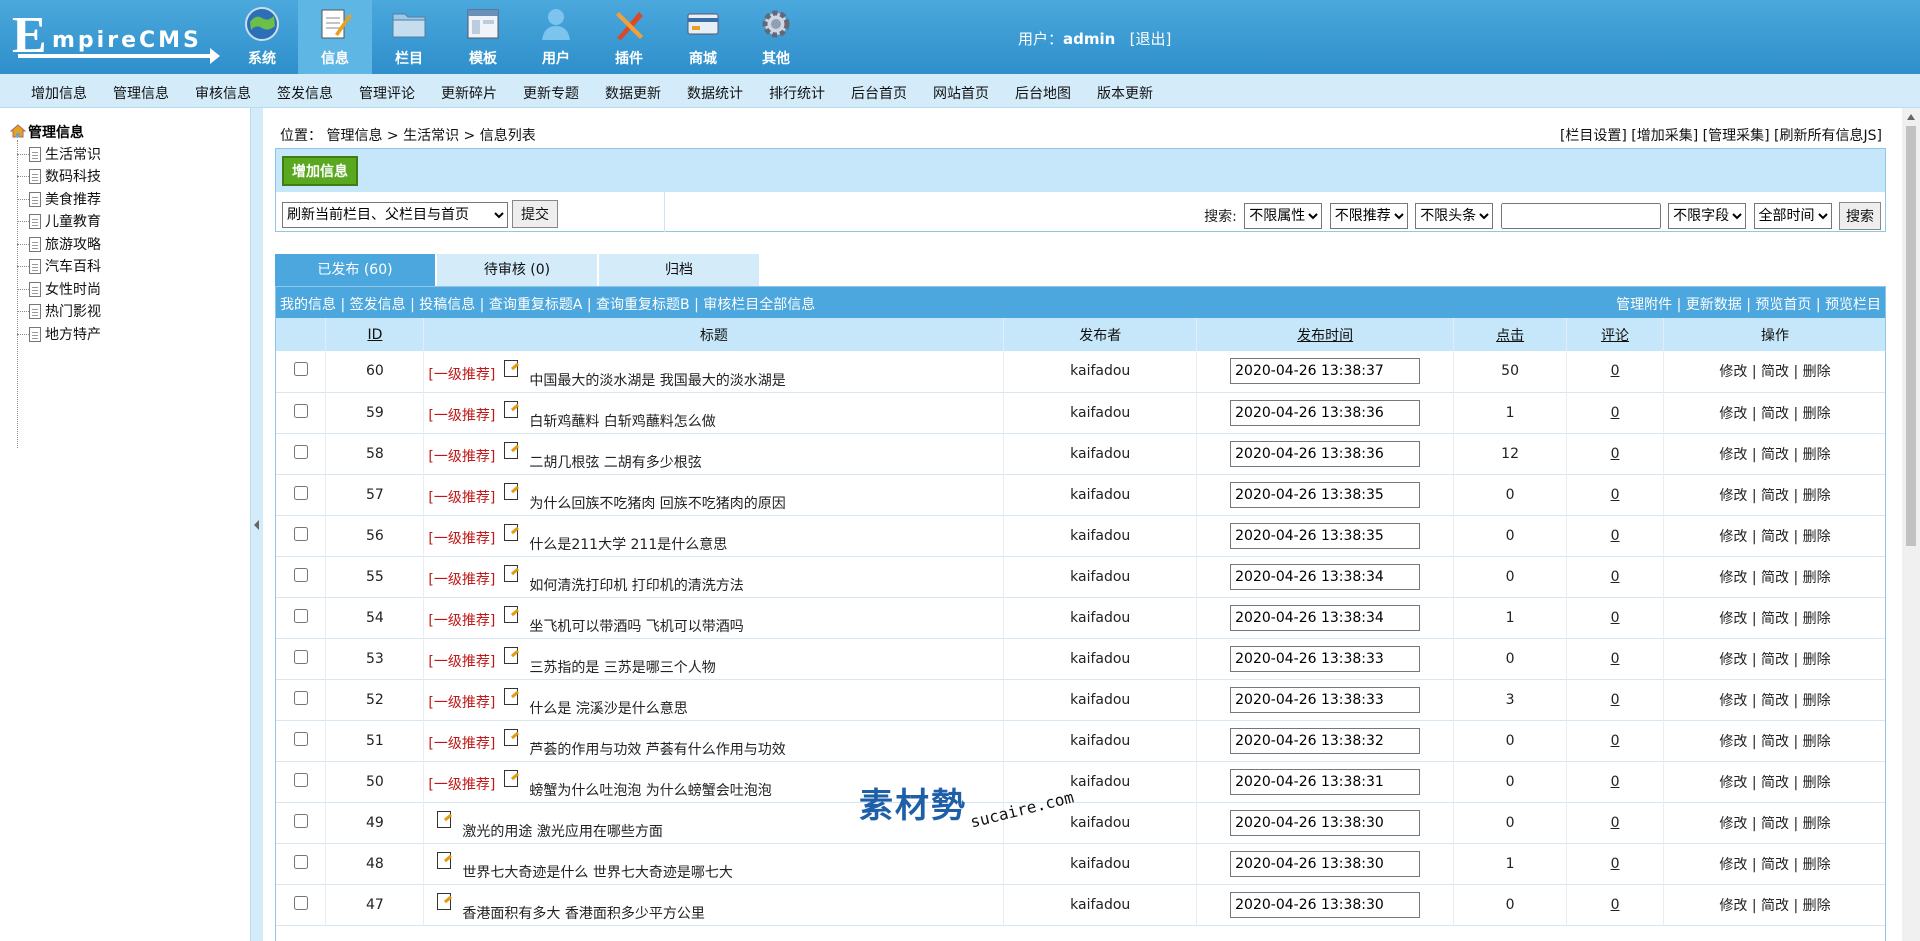  Describe the element at coordinates (375, 334) in the screenshot. I see `header-id: ID` at that location.